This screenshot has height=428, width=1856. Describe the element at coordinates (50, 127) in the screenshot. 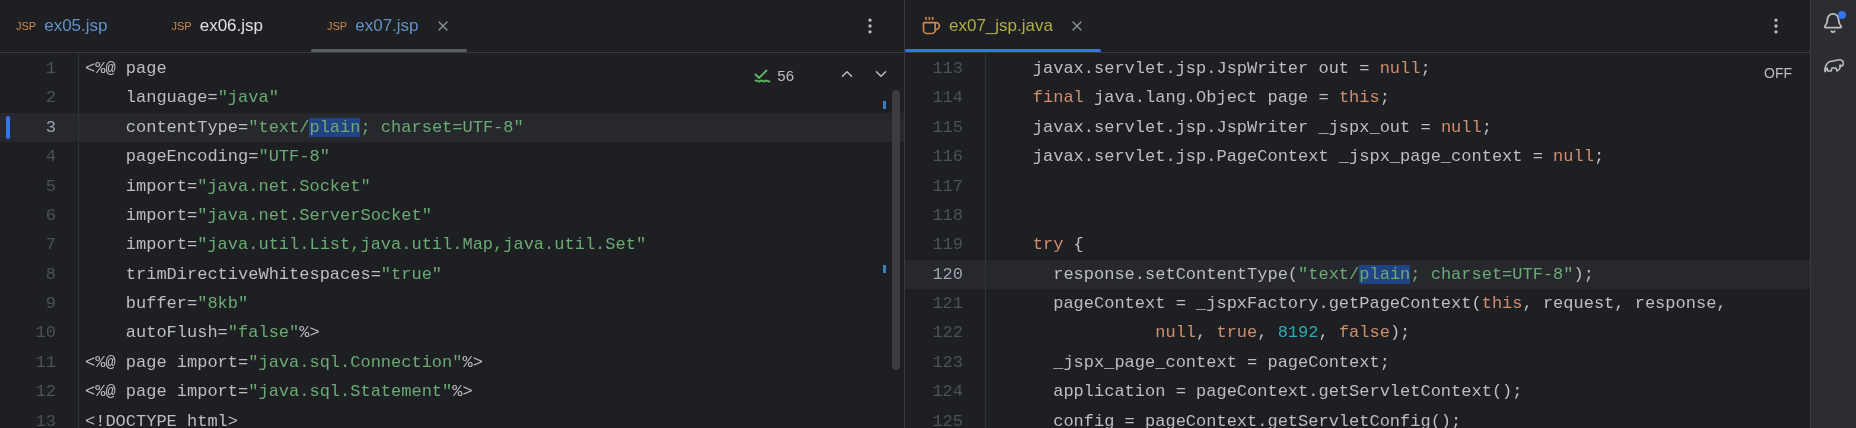

I see `line-number: 3` at that location.